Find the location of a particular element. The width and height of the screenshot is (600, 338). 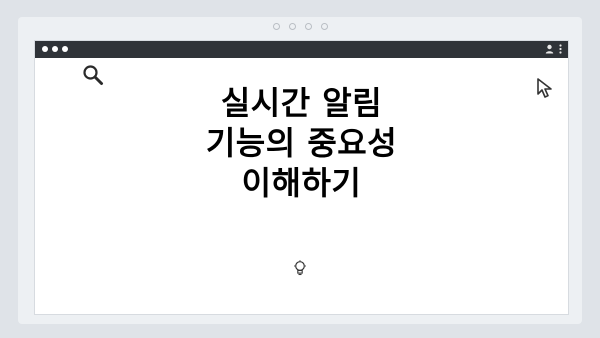

lightbulb-icon is located at coordinates (300, 270).